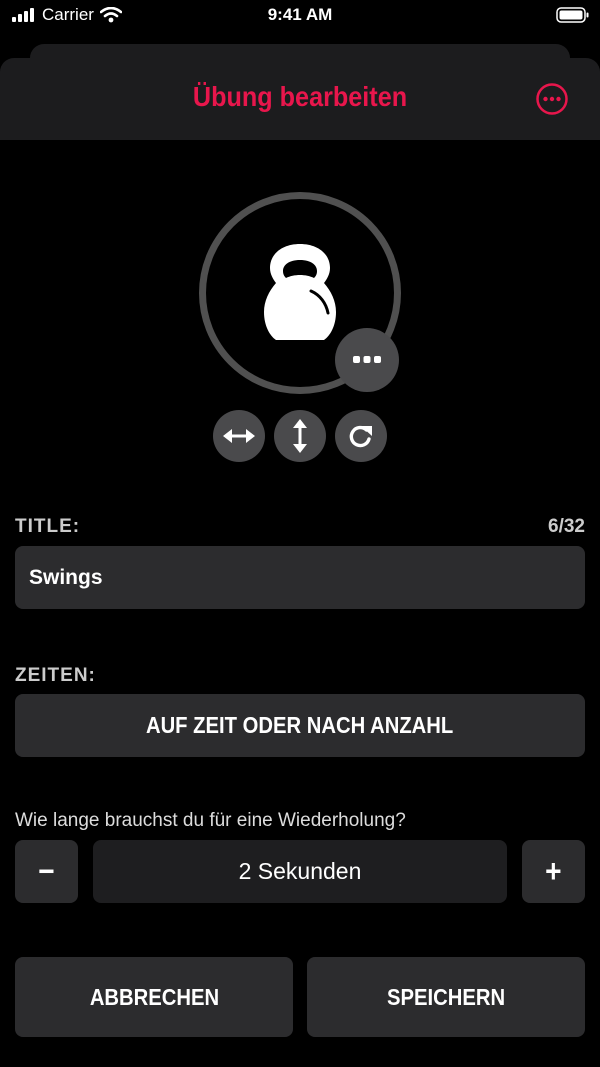 Image resolution: width=600 pixels, height=1067 pixels. I want to click on flip-vertical-button, so click(300, 436).